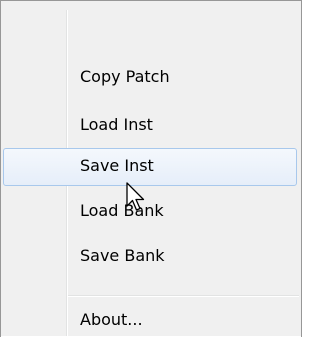 The image size is (320, 340). Describe the element at coordinates (116, 124) in the screenshot. I see `menu-item-label: Load Inst` at that location.